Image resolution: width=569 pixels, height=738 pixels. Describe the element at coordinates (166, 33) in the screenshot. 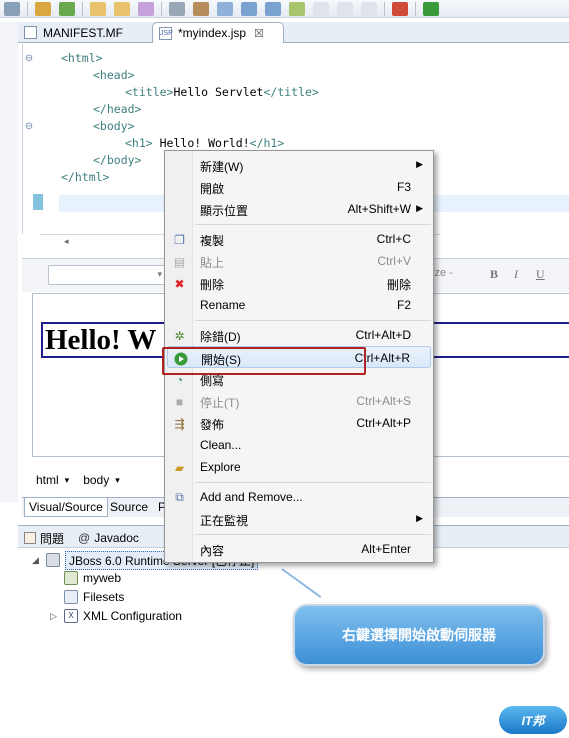

I see `jsp-file-icon: JSP` at that location.